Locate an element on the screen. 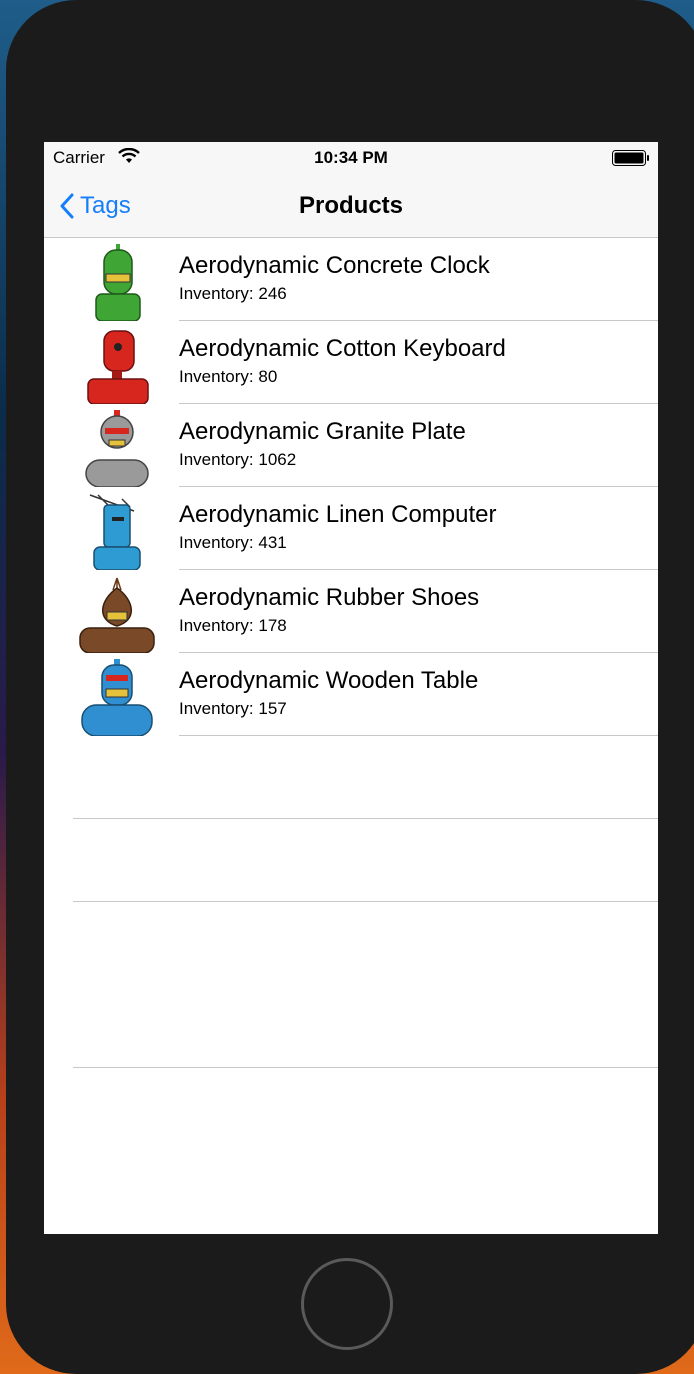 This screenshot has height=1374, width=694. product-inventory: Inventory: 178 is located at coordinates (233, 625).